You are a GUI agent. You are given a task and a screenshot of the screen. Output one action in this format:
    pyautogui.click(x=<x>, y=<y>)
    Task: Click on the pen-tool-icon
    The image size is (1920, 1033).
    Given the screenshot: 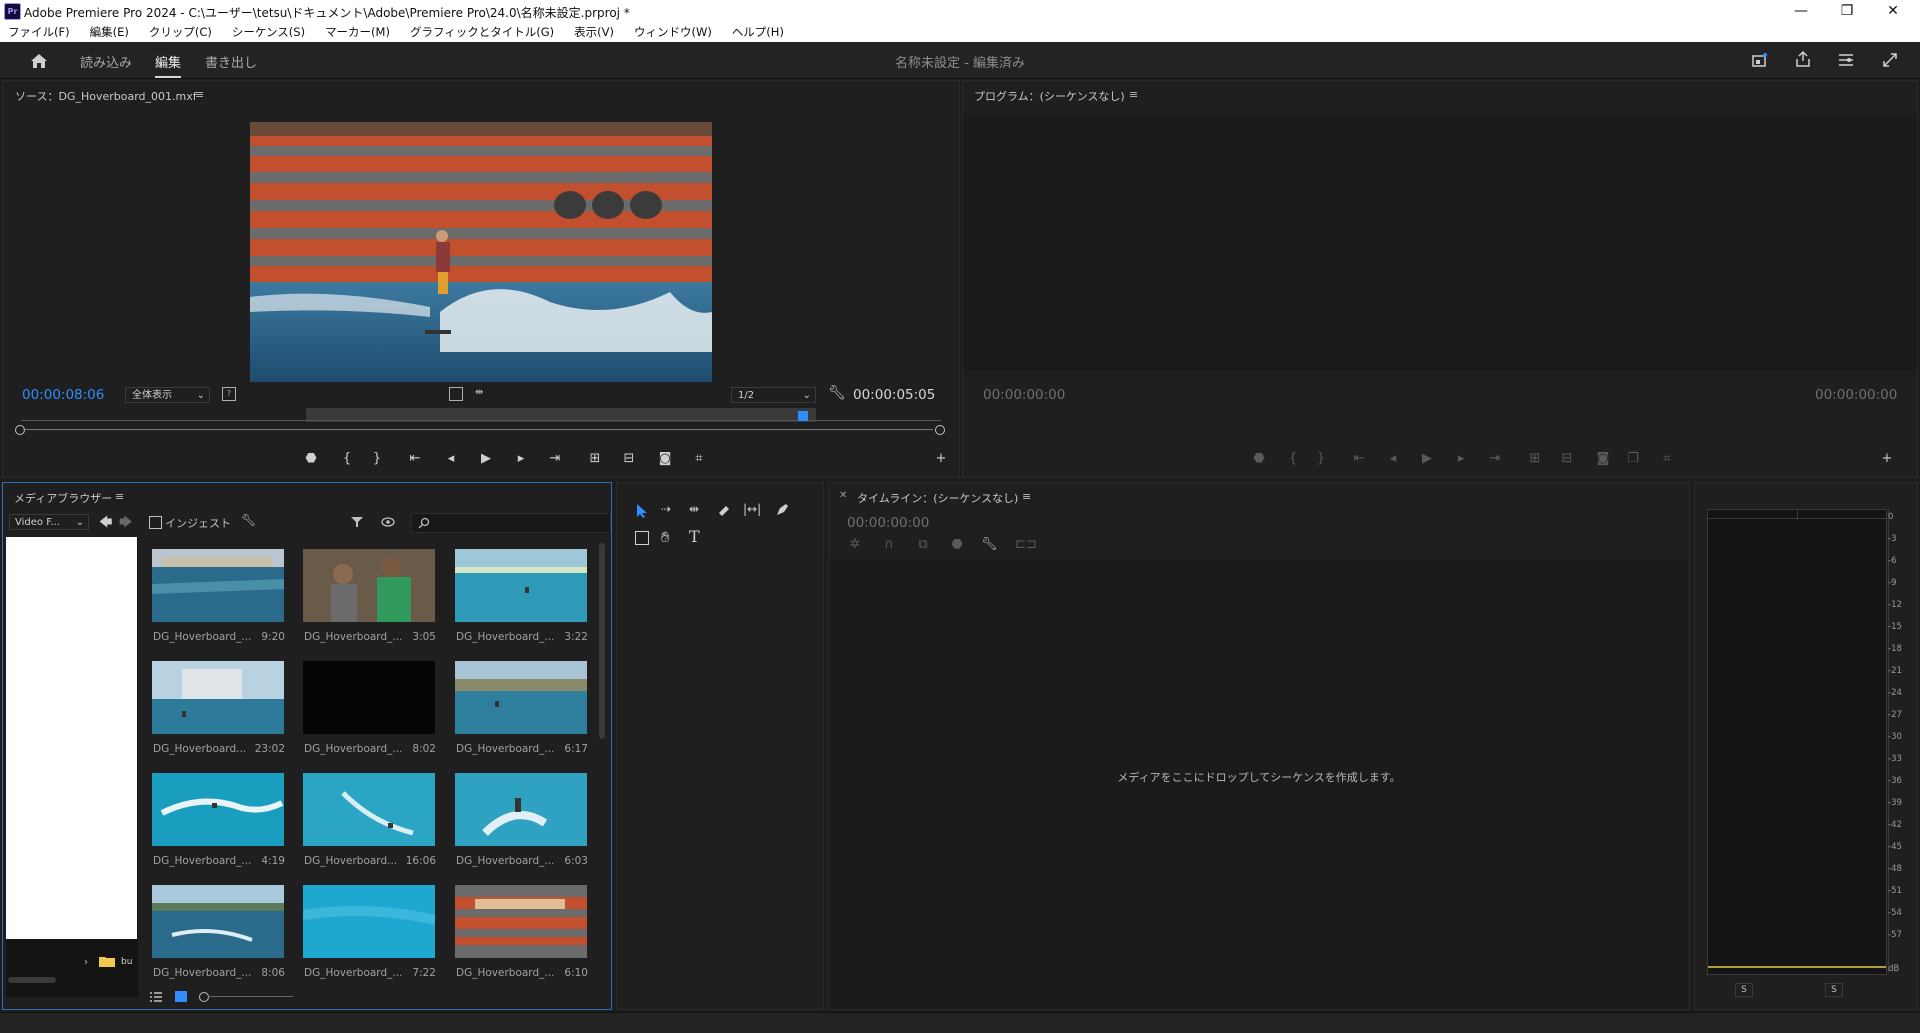 What is the action you would take?
    pyautogui.click(x=782, y=510)
    